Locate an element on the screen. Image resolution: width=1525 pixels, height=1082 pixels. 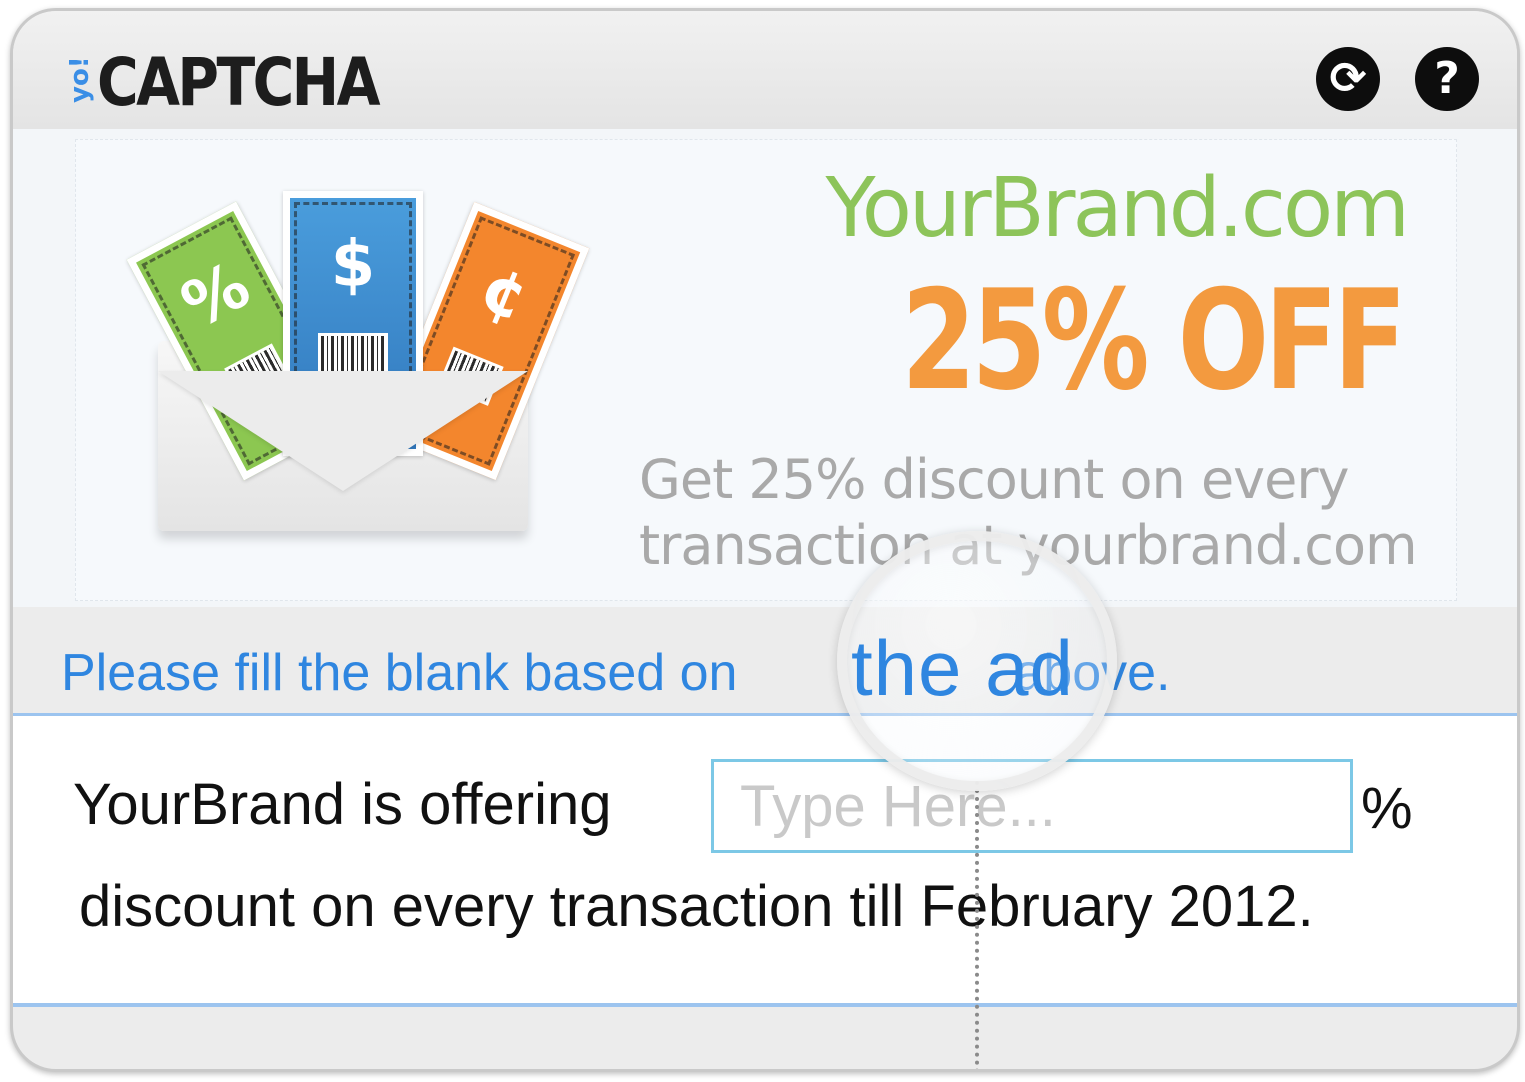
refresh-icon: ⟳ is located at coordinates (1348, 78).